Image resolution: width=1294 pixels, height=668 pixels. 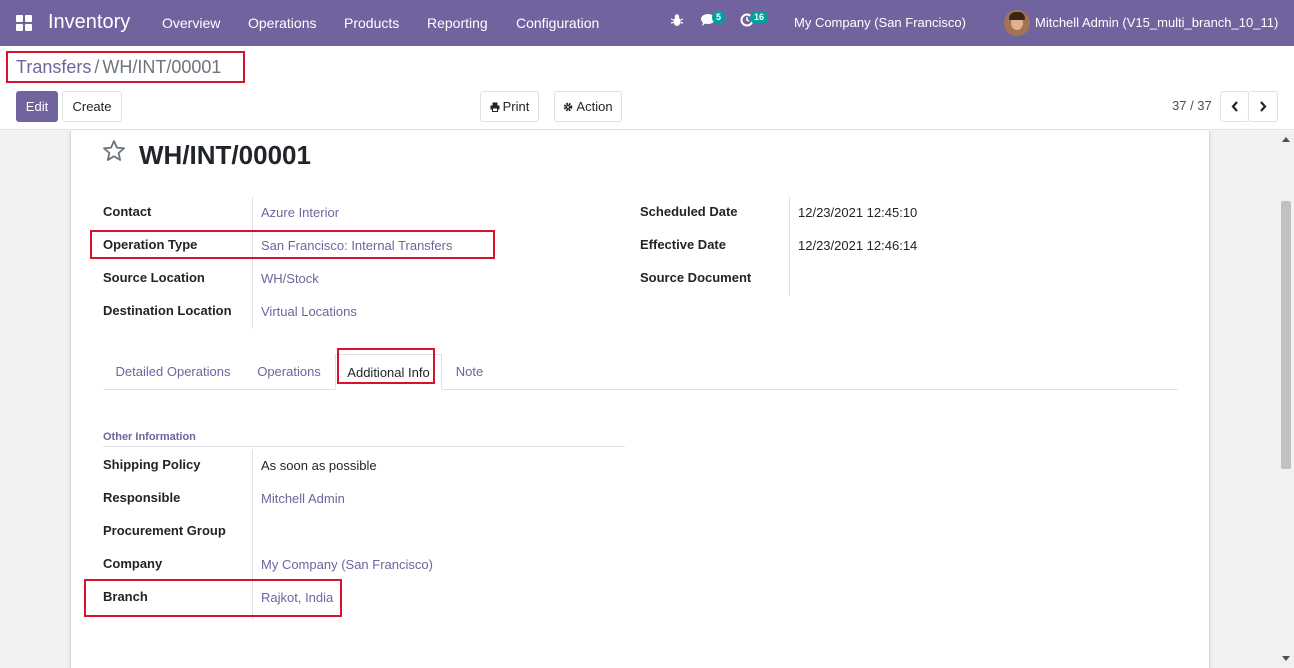 I want to click on scheduled-date-label: Scheduled Date, so click(x=689, y=211).